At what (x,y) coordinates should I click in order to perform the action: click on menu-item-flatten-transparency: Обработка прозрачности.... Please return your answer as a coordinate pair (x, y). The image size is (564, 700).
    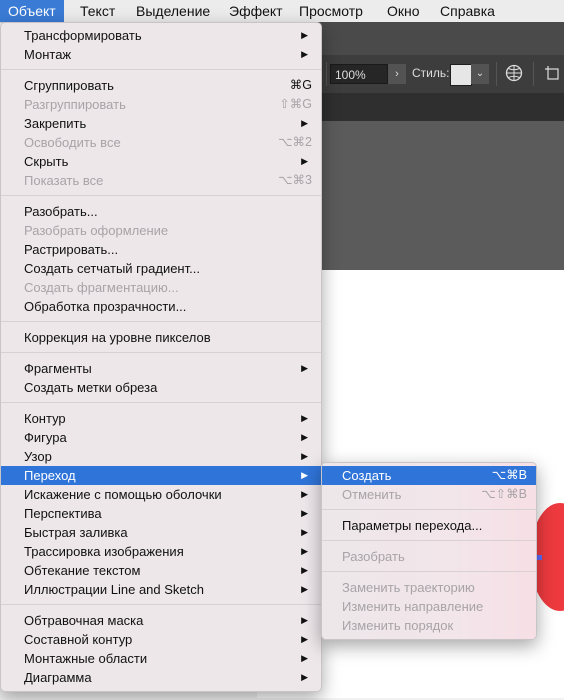
    Looking at the image, I should click on (161, 306).